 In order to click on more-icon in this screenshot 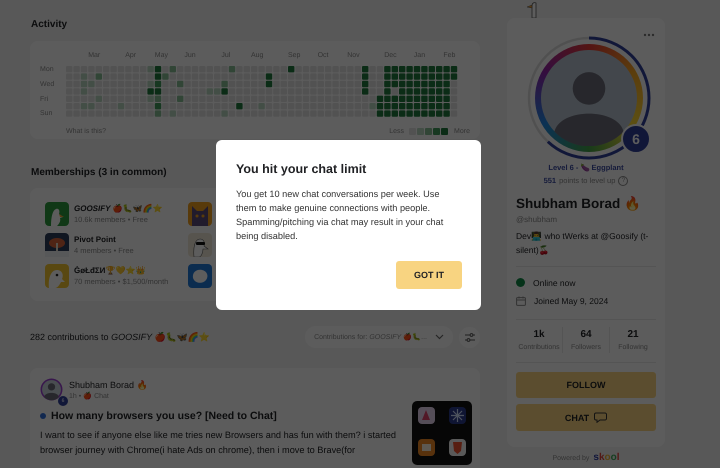, I will do `click(649, 35)`.